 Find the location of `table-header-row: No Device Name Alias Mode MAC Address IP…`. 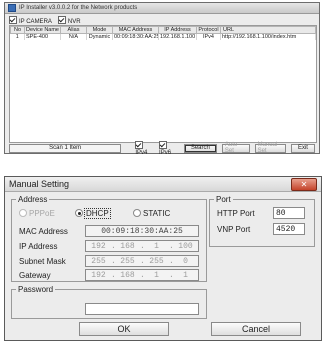

table-header-row: No Device Name Alias Mode MAC Address IP… is located at coordinates (163, 30).